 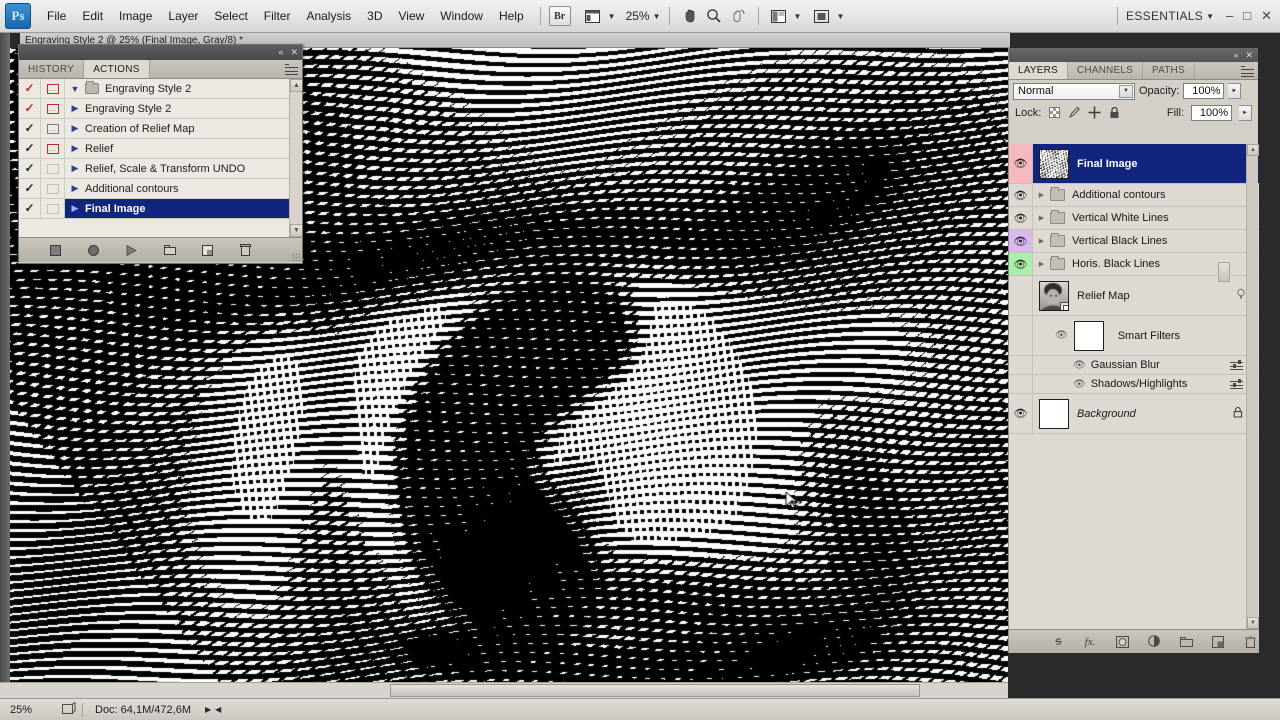 I want to click on record-icon, so click(x=94, y=250).